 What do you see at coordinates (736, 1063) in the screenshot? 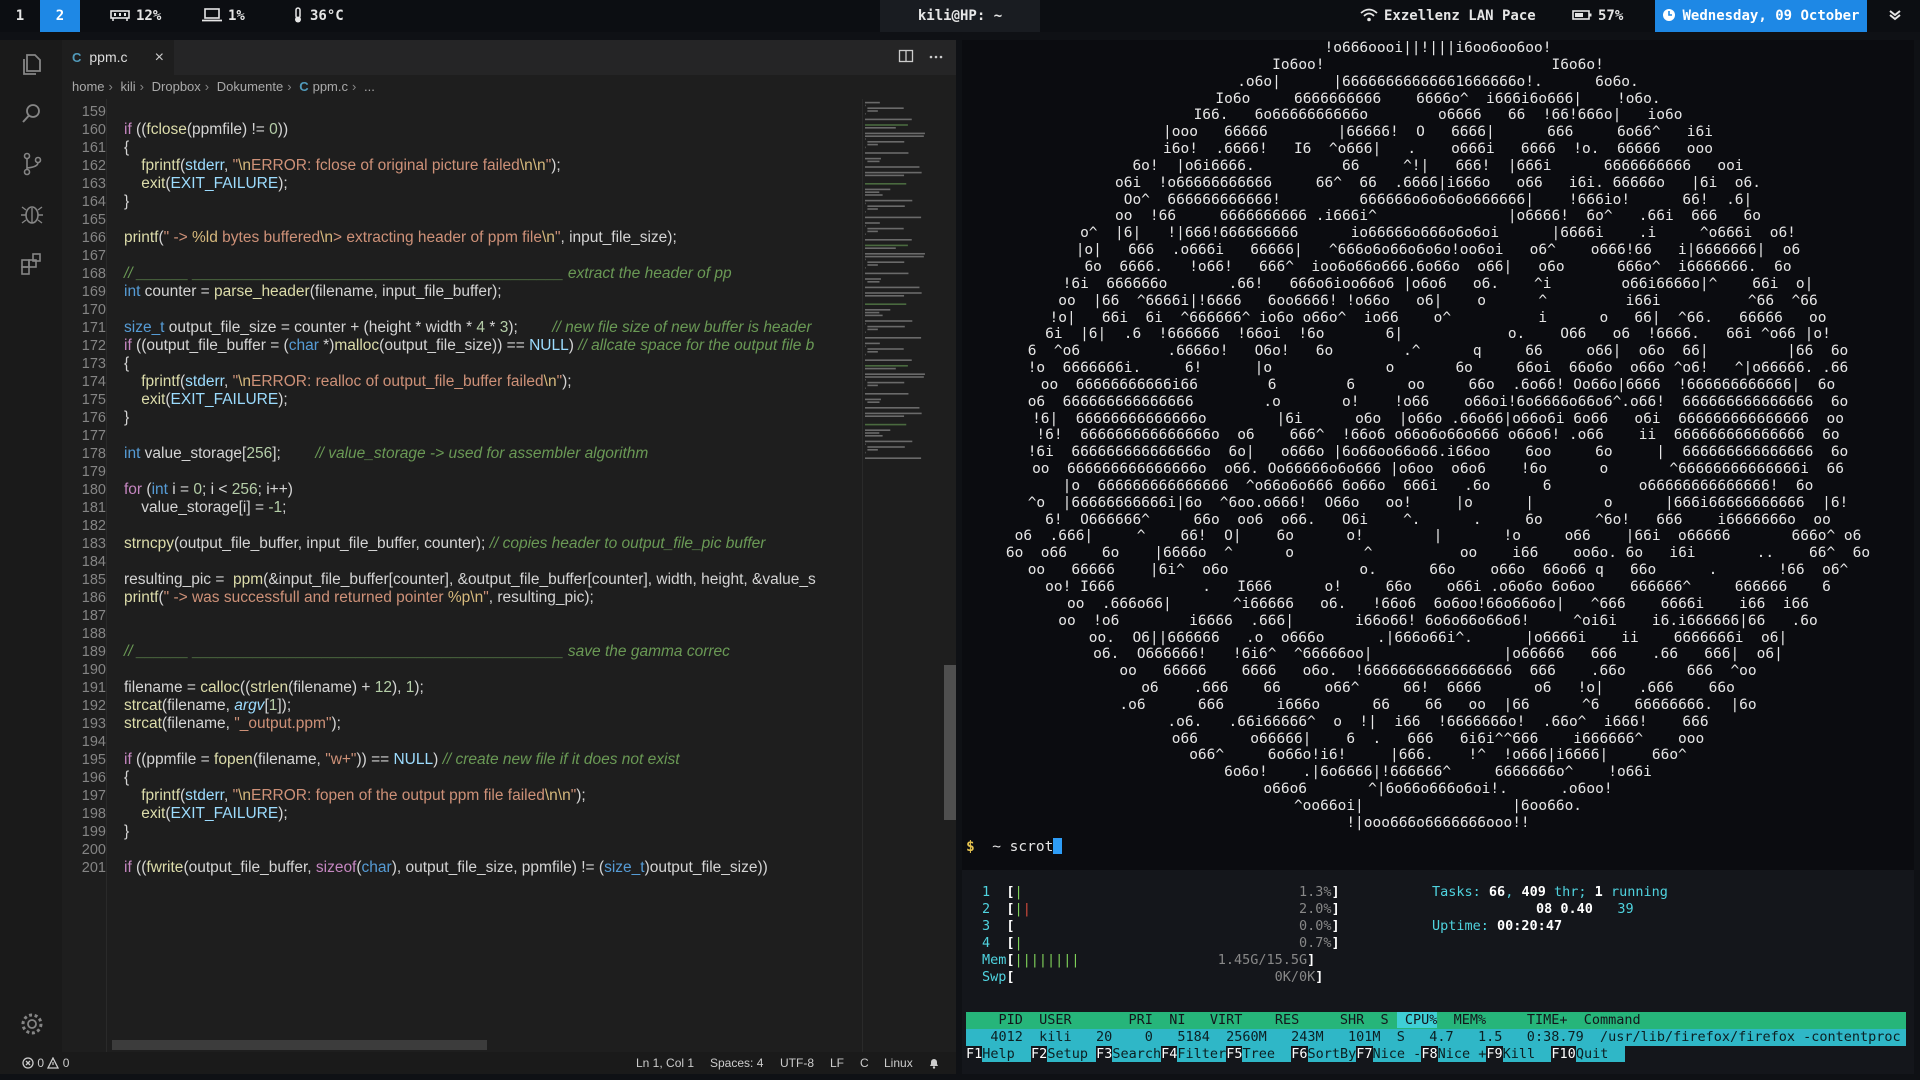
I see `indentation: Spaces: 4` at bounding box center [736, 1063].